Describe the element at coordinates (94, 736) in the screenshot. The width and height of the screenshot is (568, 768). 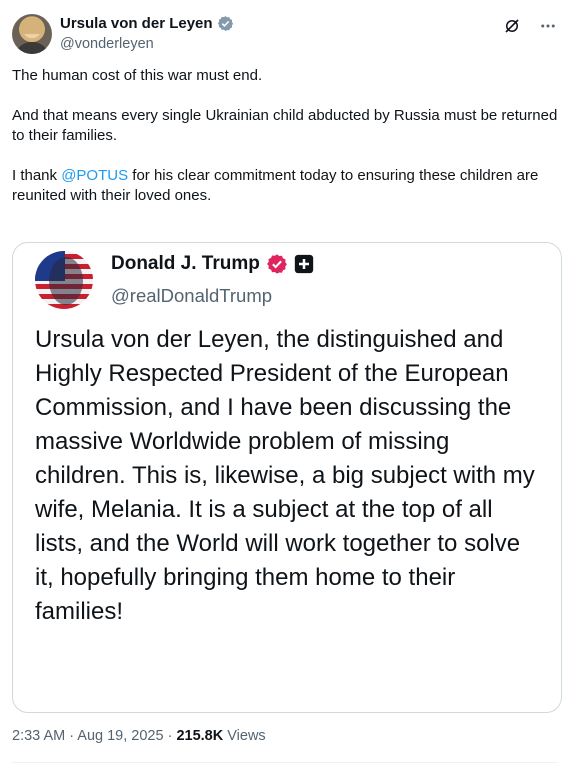
I see `timestamp: 2:33 AM · Aug 19, 2025 ·` at that location.